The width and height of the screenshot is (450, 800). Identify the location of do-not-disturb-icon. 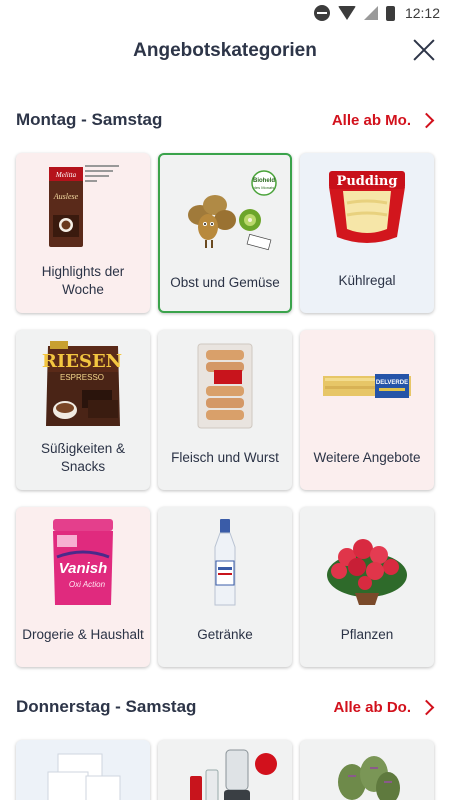
(321, 13).